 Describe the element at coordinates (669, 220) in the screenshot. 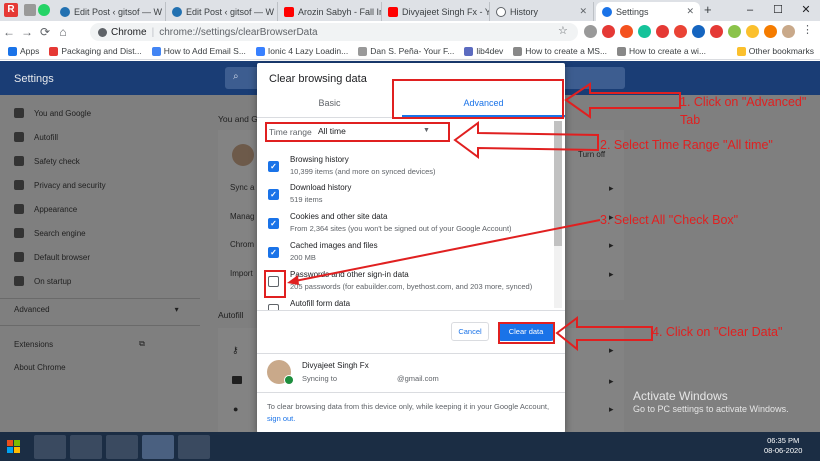

I see `annotation-step3: 3. Select All "Check Box"` at that location.